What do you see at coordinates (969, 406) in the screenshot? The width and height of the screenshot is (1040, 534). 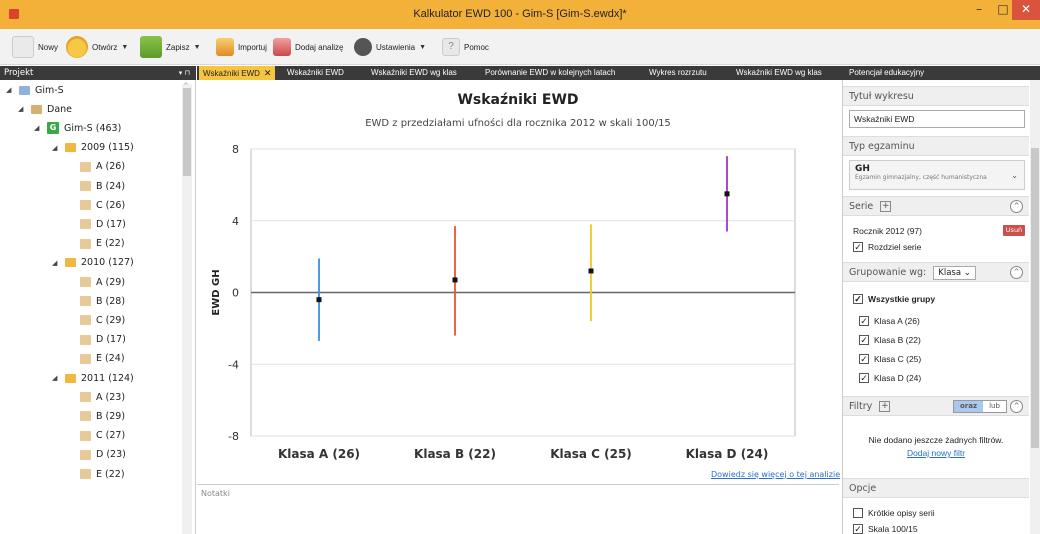 I see `filter-and-option: oraz` at bounding box center [969, 406].